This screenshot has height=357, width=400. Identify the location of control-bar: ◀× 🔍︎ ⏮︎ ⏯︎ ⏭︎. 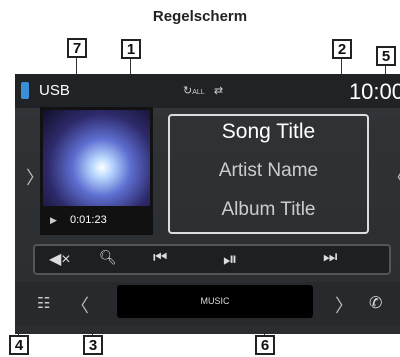
(212, 259).